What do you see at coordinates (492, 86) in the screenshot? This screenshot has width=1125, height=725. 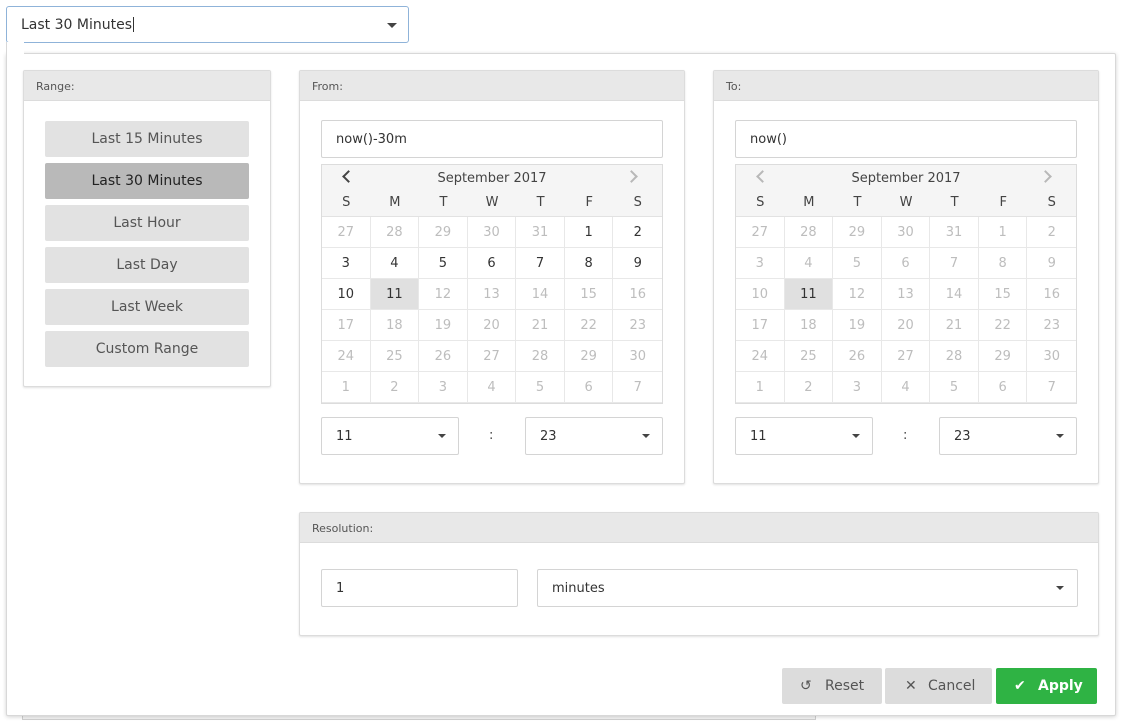 I see `from-panel-title: From:` at bounding box center [492, 86].